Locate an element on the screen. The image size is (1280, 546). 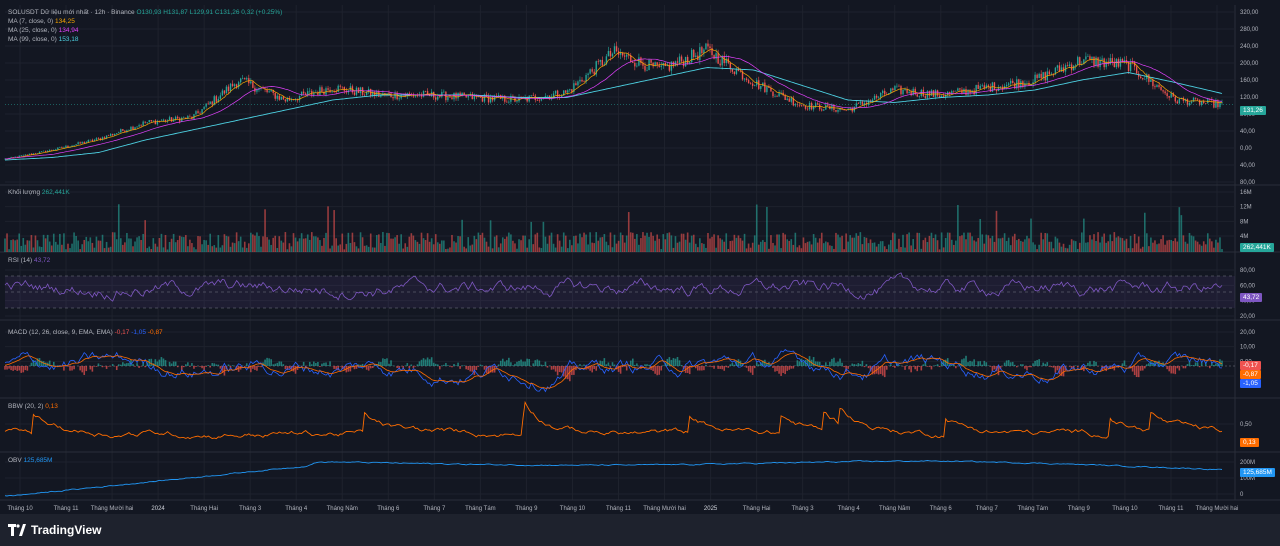
symbol-label: SOLUSDT Dữ liệu mới nhất · 12h · Binance is located at coordinates (71, 12).